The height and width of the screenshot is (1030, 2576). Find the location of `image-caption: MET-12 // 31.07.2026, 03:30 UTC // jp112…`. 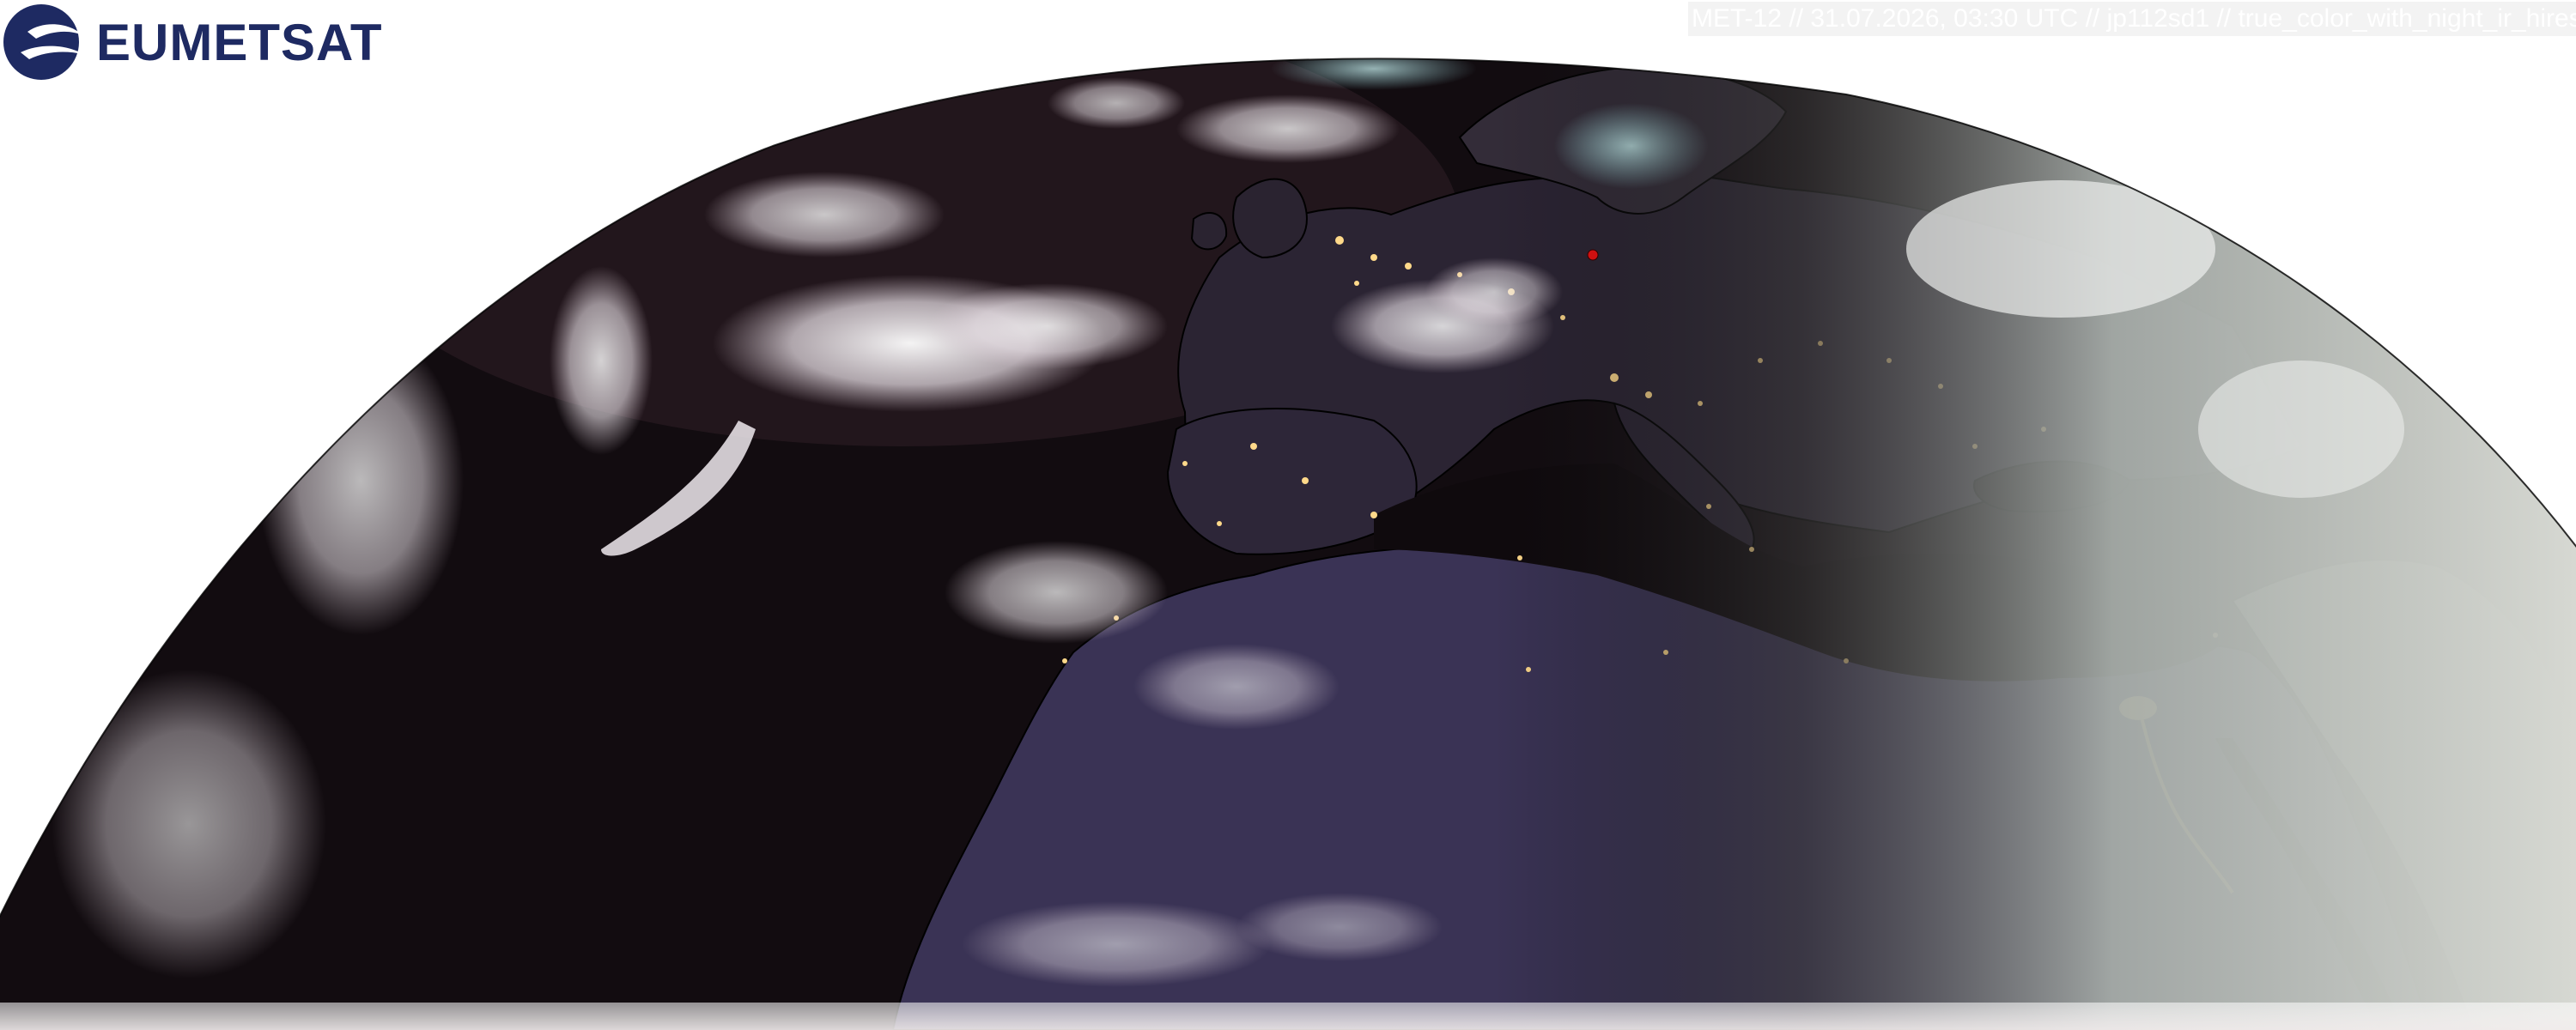

image-caption: MET-12 // 31.07.2026, 03:30 UTC // jp112… is located at coordinates (2132, 19).